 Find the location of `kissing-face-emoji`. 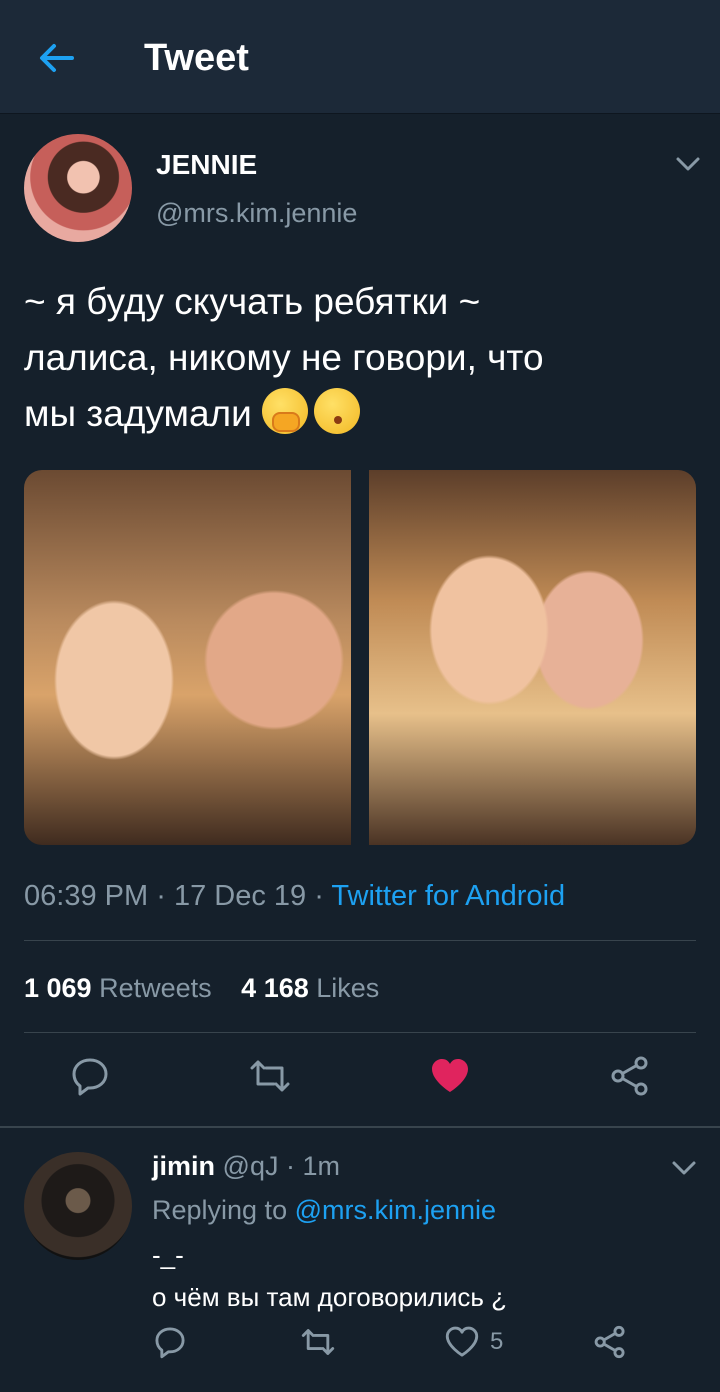

kissing-face-emoji is located at coordinates (337, 411).